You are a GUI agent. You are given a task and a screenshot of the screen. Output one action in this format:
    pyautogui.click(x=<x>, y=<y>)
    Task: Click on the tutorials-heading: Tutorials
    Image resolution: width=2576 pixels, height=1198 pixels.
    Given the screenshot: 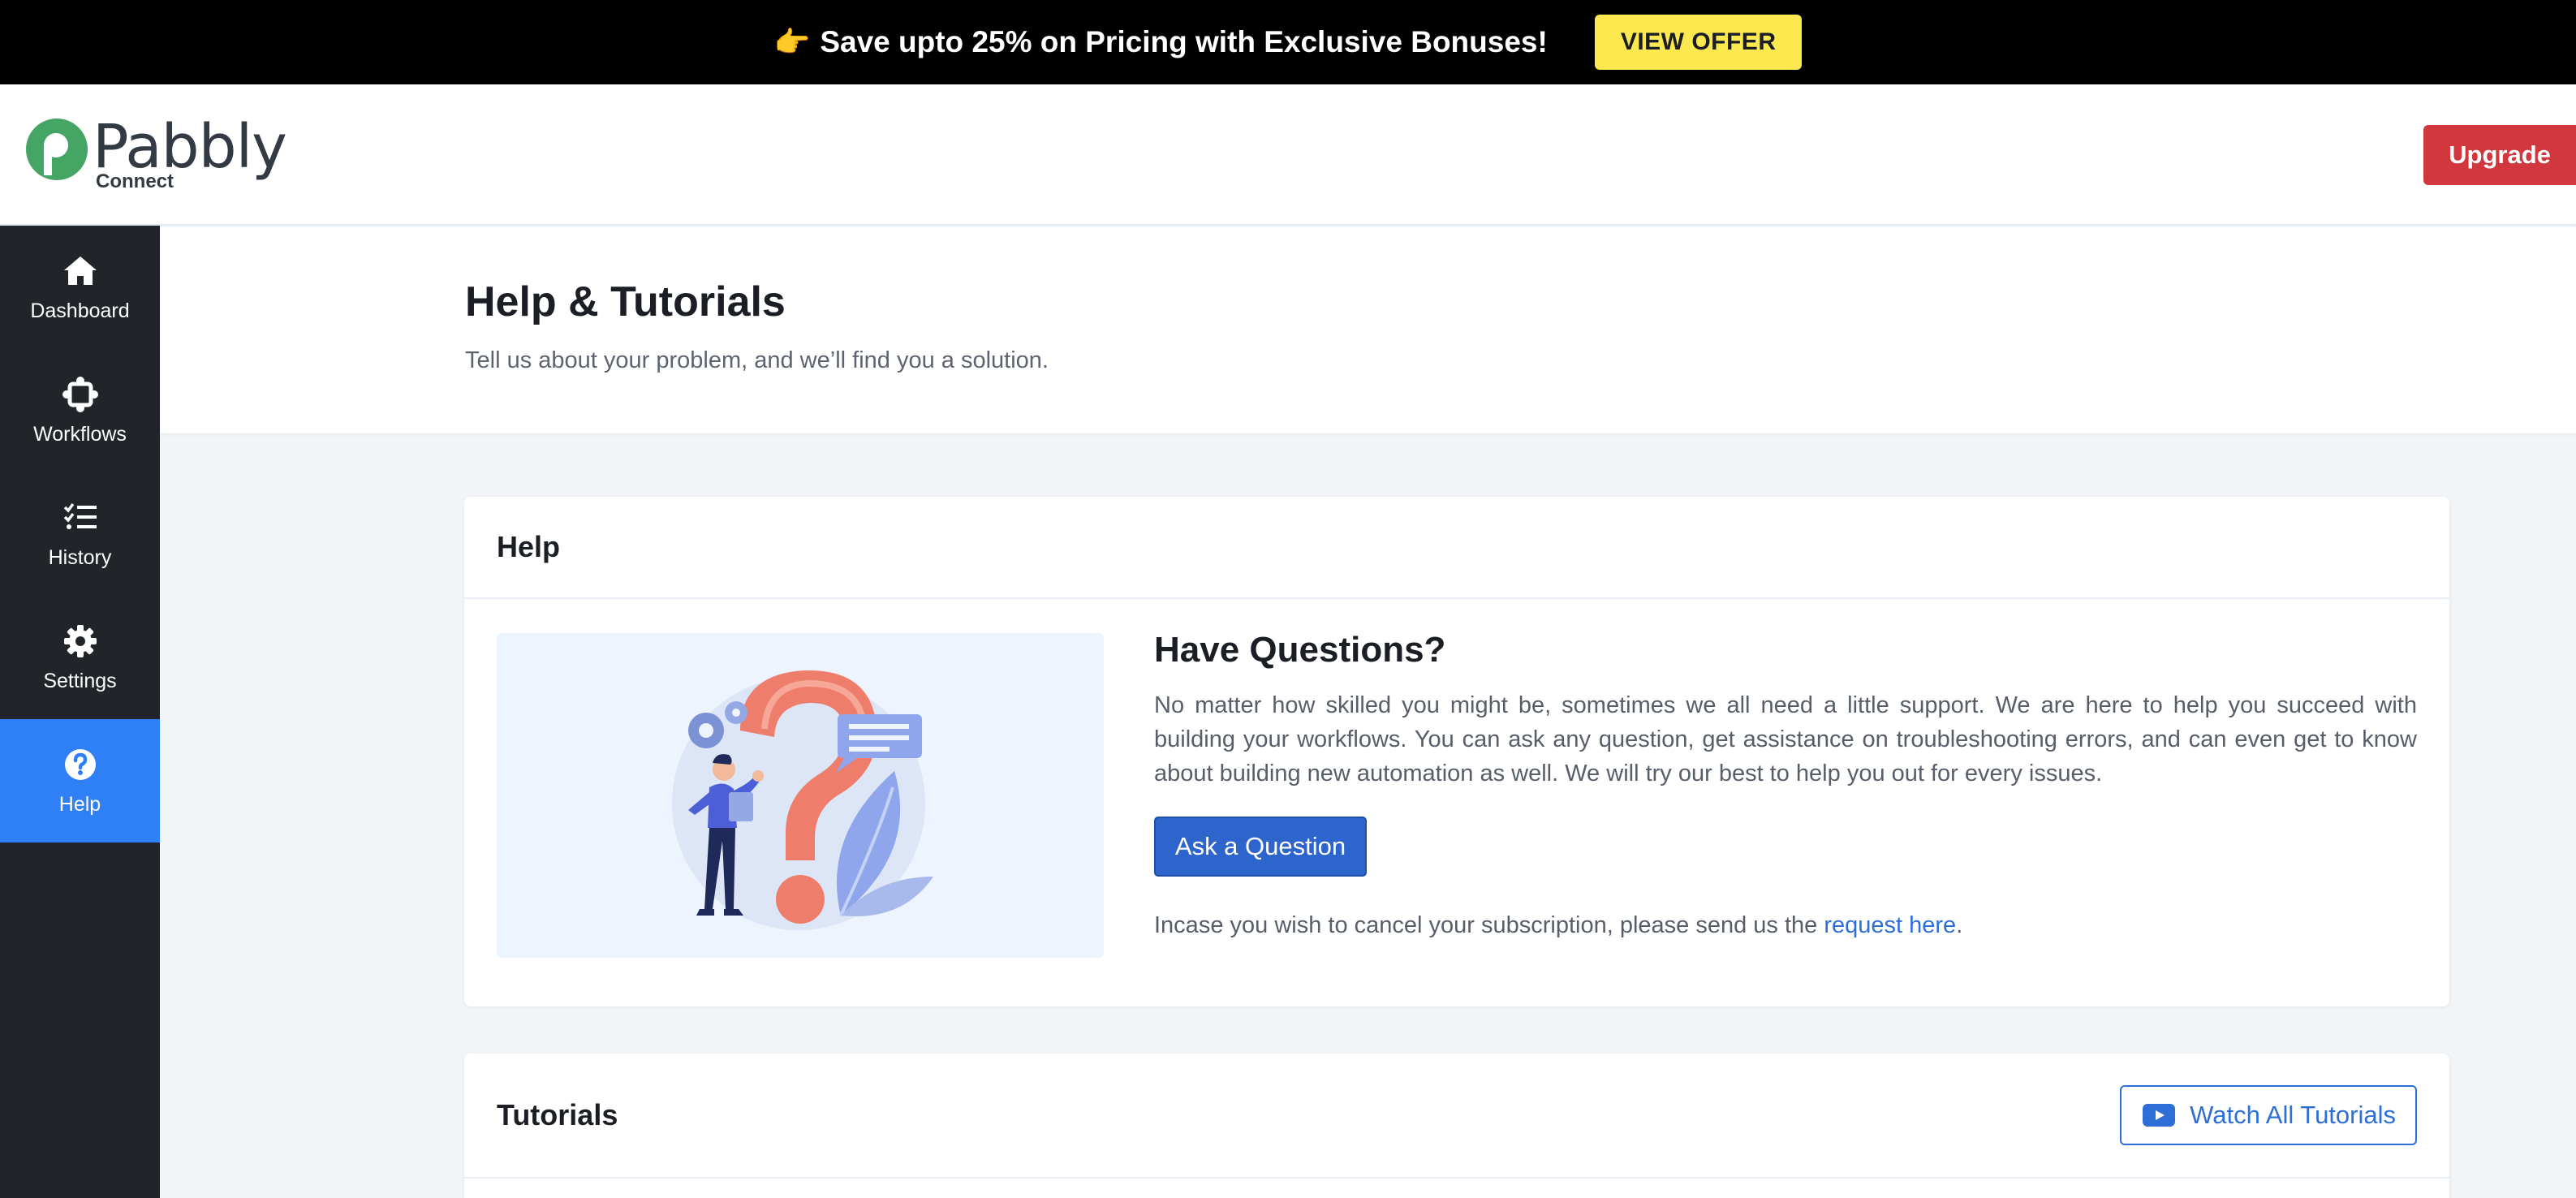 What is the action you would take?
    pyautogui.click(x=558, y=1114)
    